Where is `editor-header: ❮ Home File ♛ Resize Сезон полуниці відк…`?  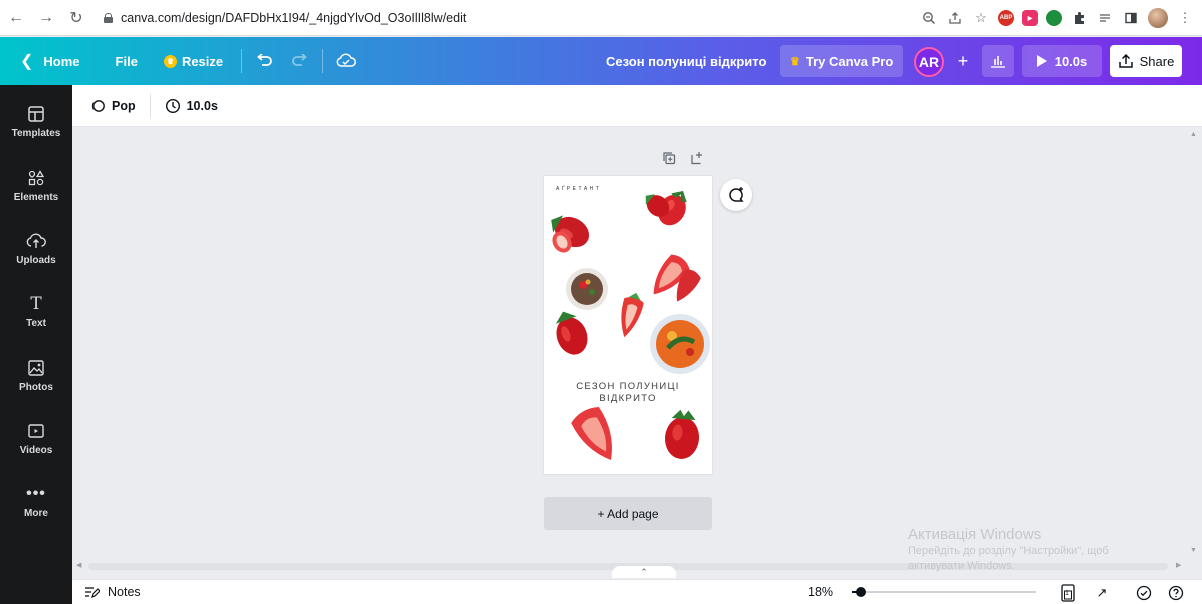
editor-header: ❮ Home File ♛ Resize Сезон полуниці відк… is located at coordinates (601, 61).